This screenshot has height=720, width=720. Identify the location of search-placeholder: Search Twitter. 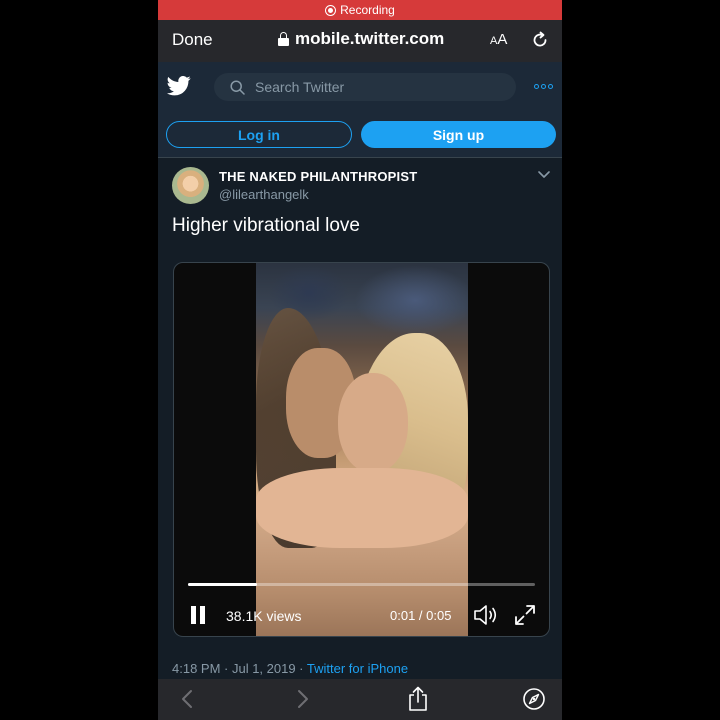
(300, 87).